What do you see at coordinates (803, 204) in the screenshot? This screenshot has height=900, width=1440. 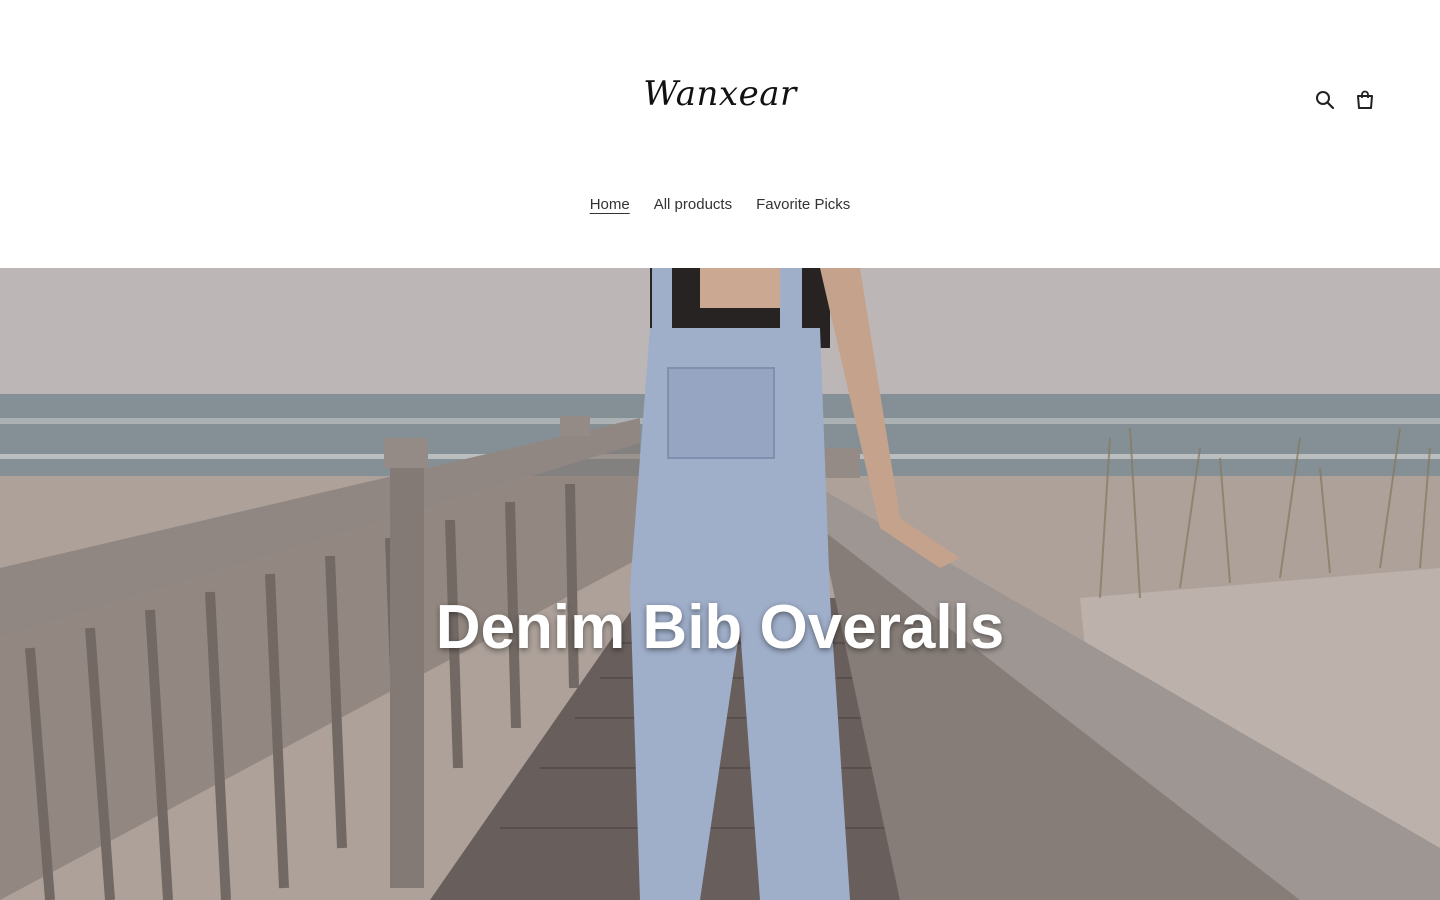 I see `nav-item-favorite-picks: Favorite Picks` at bounding box center [803, 204].